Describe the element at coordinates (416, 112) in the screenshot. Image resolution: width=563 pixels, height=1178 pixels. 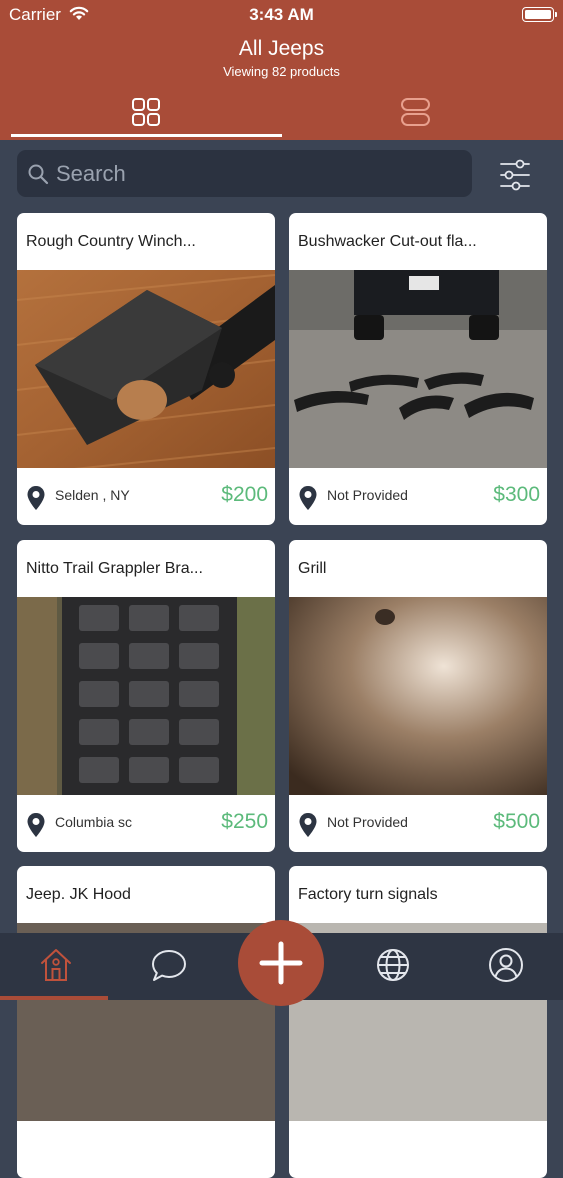
I see `list-icon` at that location.